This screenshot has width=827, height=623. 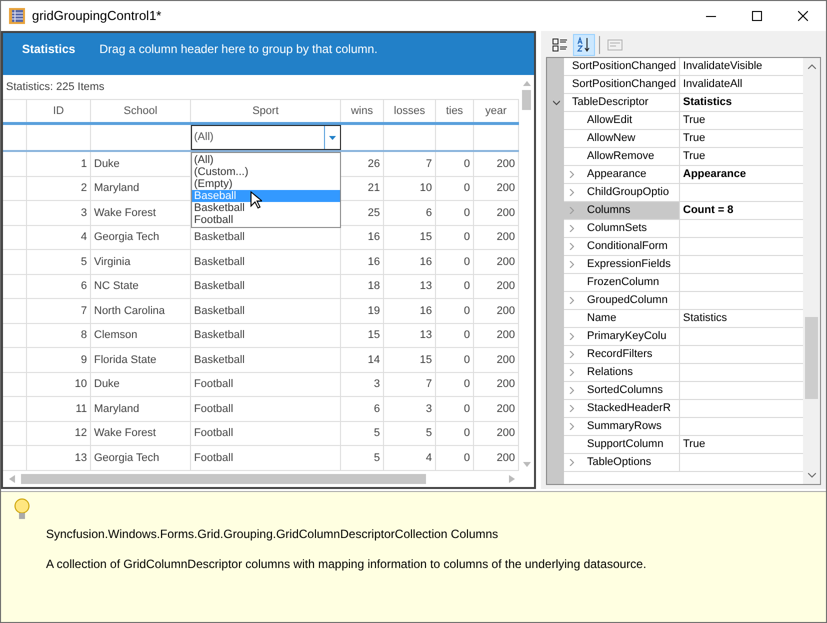 I want to click on categorized-icon, so click(x=560, y=45).